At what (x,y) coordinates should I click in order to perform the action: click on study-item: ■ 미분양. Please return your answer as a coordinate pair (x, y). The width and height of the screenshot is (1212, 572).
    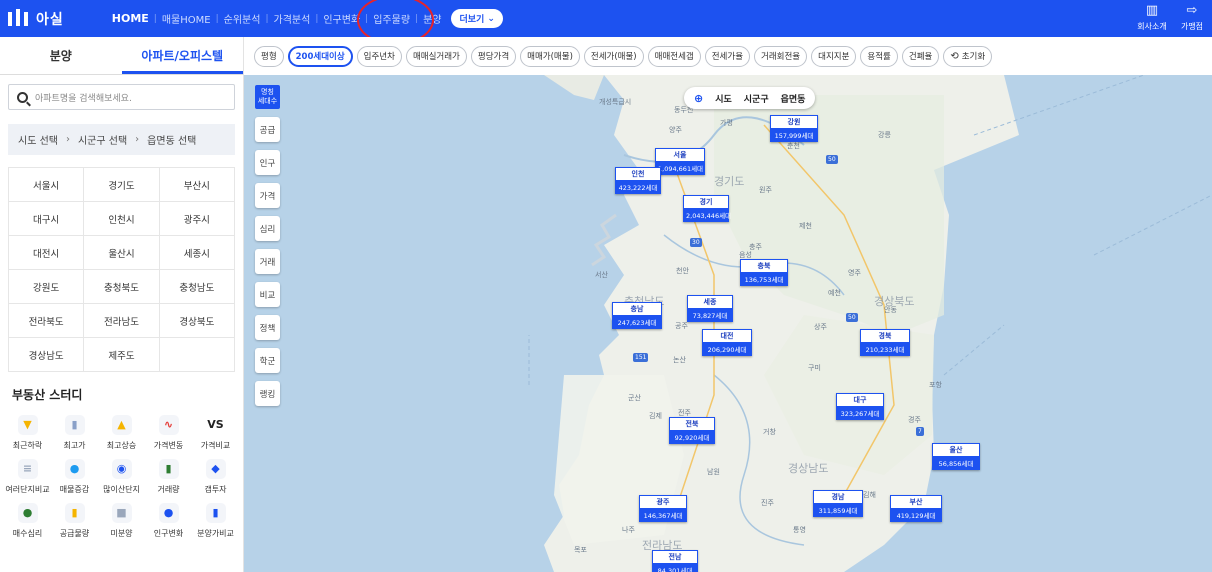
    Looking at the image, I should click on (121, 521).